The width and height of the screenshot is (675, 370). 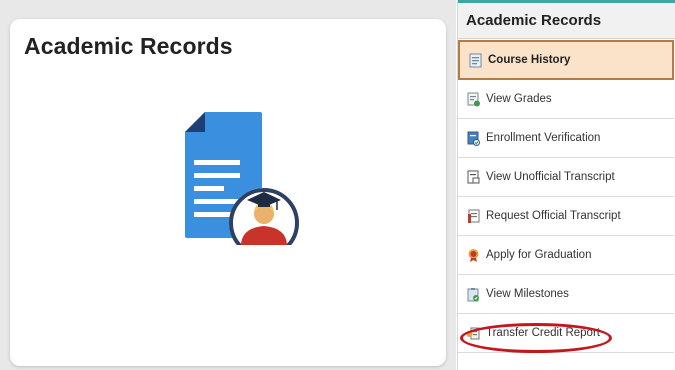 I want to click on panel-header: Academic Records, so click(x=566, y=21).